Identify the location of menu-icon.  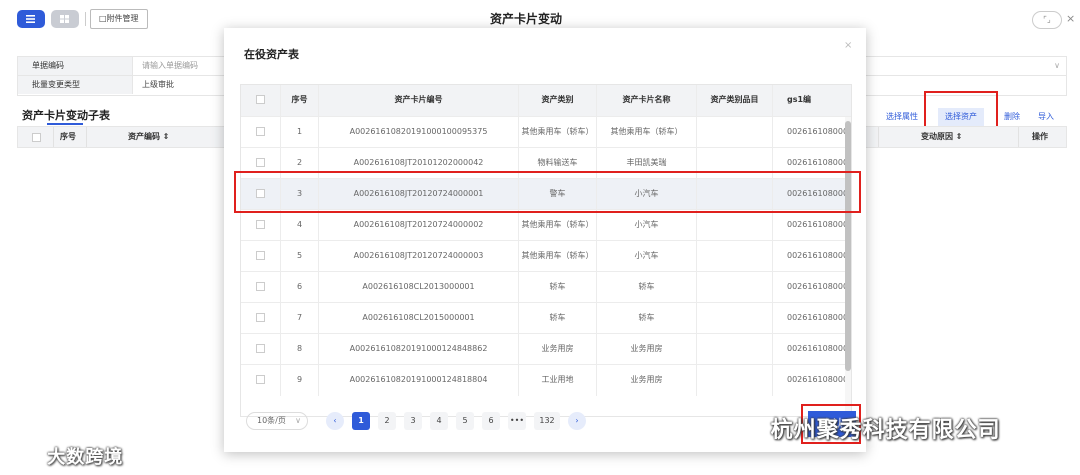
(30, 19).